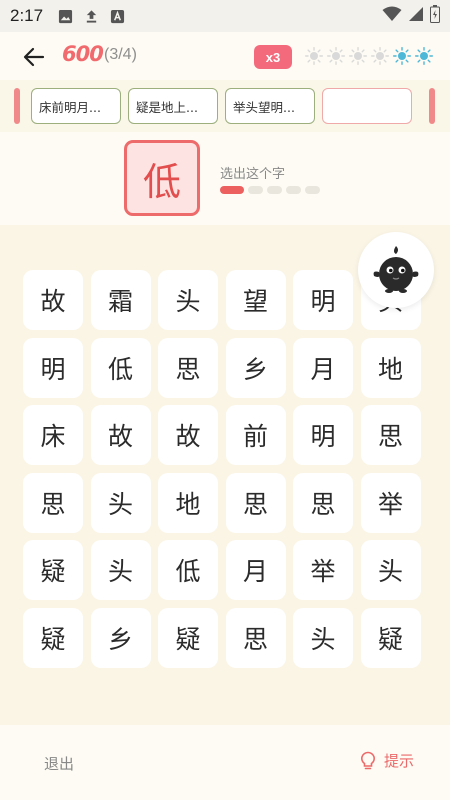 The height and width of the screenshot is (800, 450). I want to click on upload-icon, so click(91, 16).